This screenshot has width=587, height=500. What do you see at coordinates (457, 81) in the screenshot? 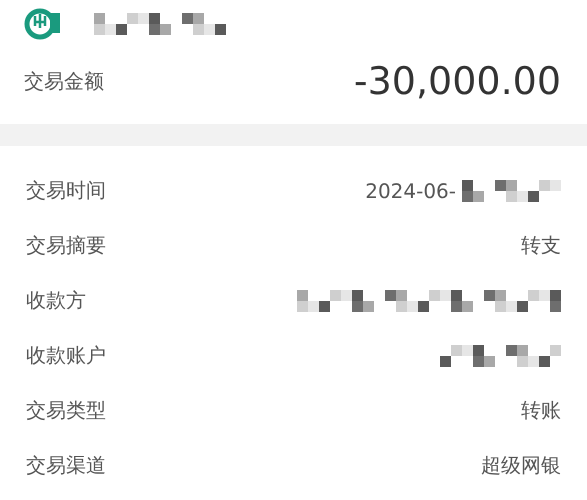
I see `amount-value: -30,000.00` at bounding box center [457, 81].